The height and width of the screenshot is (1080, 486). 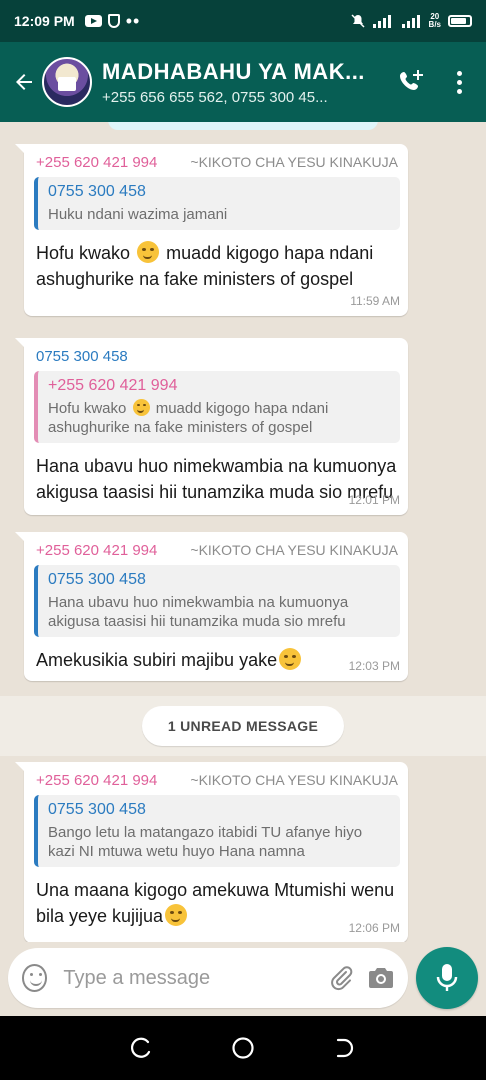 I want to click on mute-icon, so click(x=358, y=21).